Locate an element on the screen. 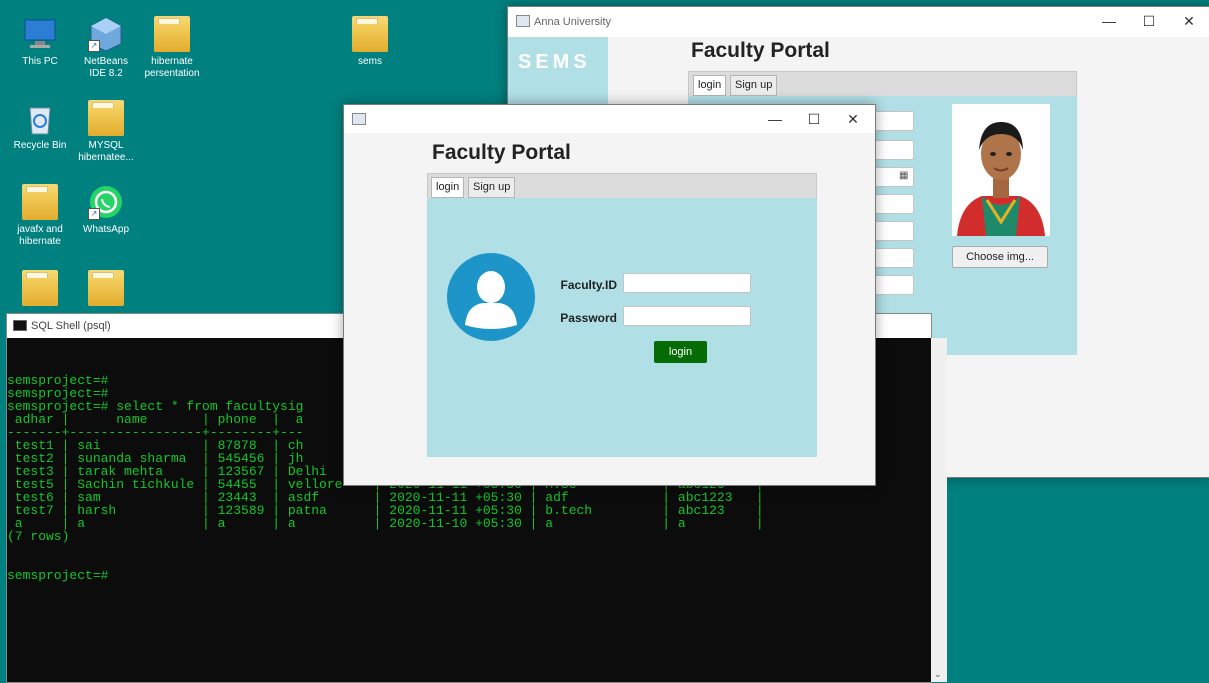 This screenshot has height=683, width=1209. window-title: SQL Shell (psql) is located at coordinates (71, 326).